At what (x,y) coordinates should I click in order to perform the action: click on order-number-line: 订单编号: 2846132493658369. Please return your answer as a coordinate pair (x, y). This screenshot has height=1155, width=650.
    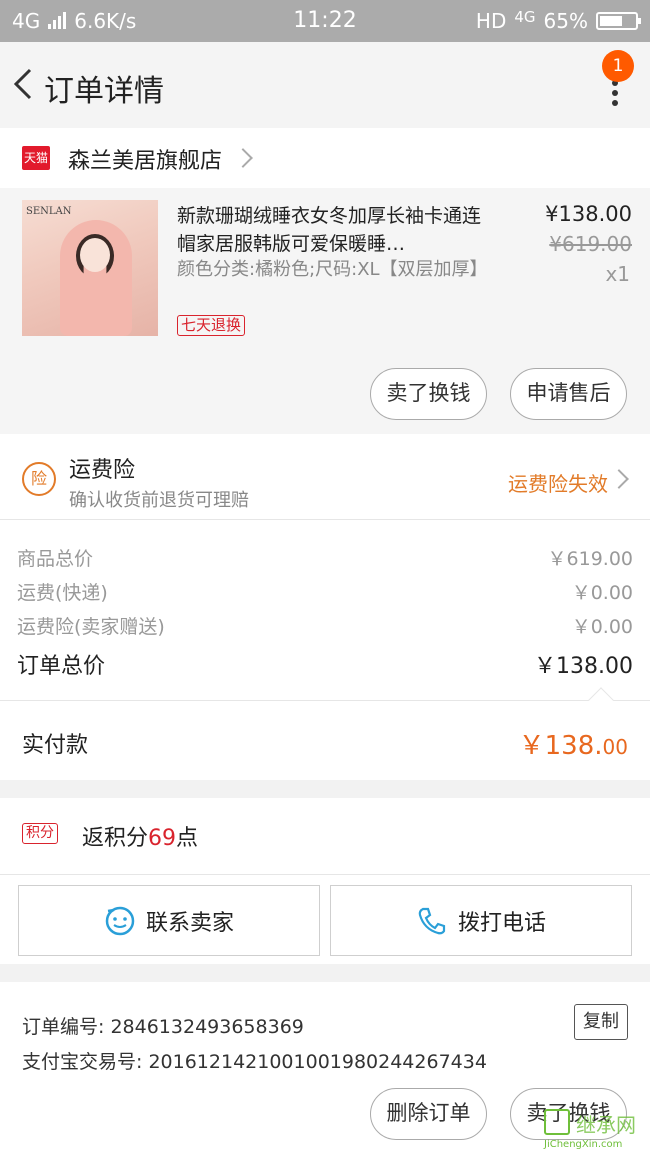
    Looking at the image, I should click on (163, 1027).